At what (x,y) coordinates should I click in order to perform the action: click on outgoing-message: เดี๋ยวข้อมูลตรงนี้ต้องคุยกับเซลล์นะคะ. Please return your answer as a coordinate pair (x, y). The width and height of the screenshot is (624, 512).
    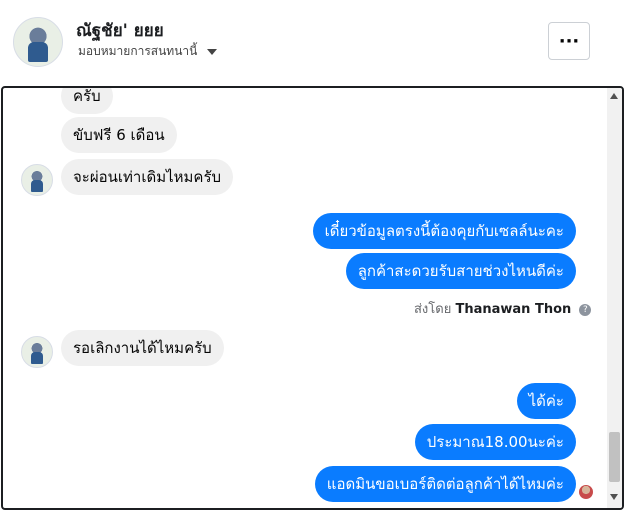
    Looking at the image, I should click on (444, 231).